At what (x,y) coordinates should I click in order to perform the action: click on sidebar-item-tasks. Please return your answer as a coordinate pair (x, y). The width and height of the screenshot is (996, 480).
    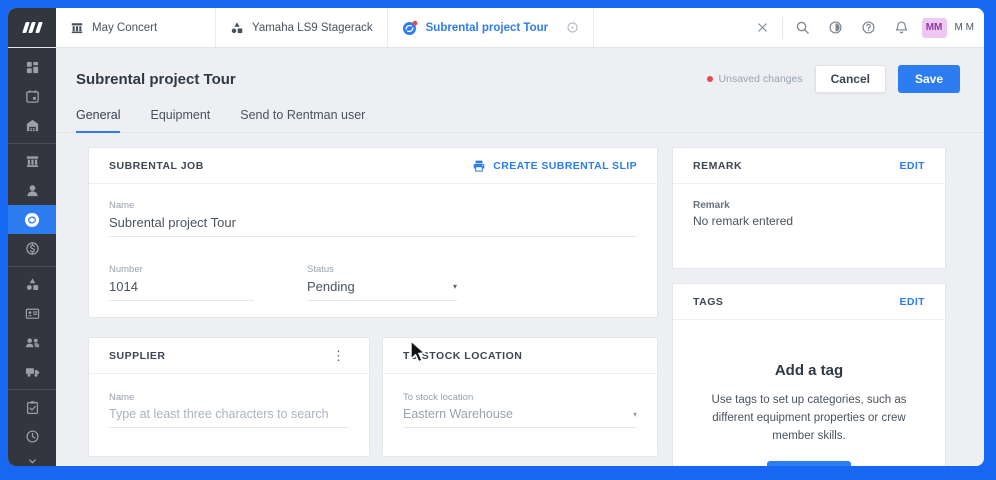
    Looking at the image, I should click on (32, 407).